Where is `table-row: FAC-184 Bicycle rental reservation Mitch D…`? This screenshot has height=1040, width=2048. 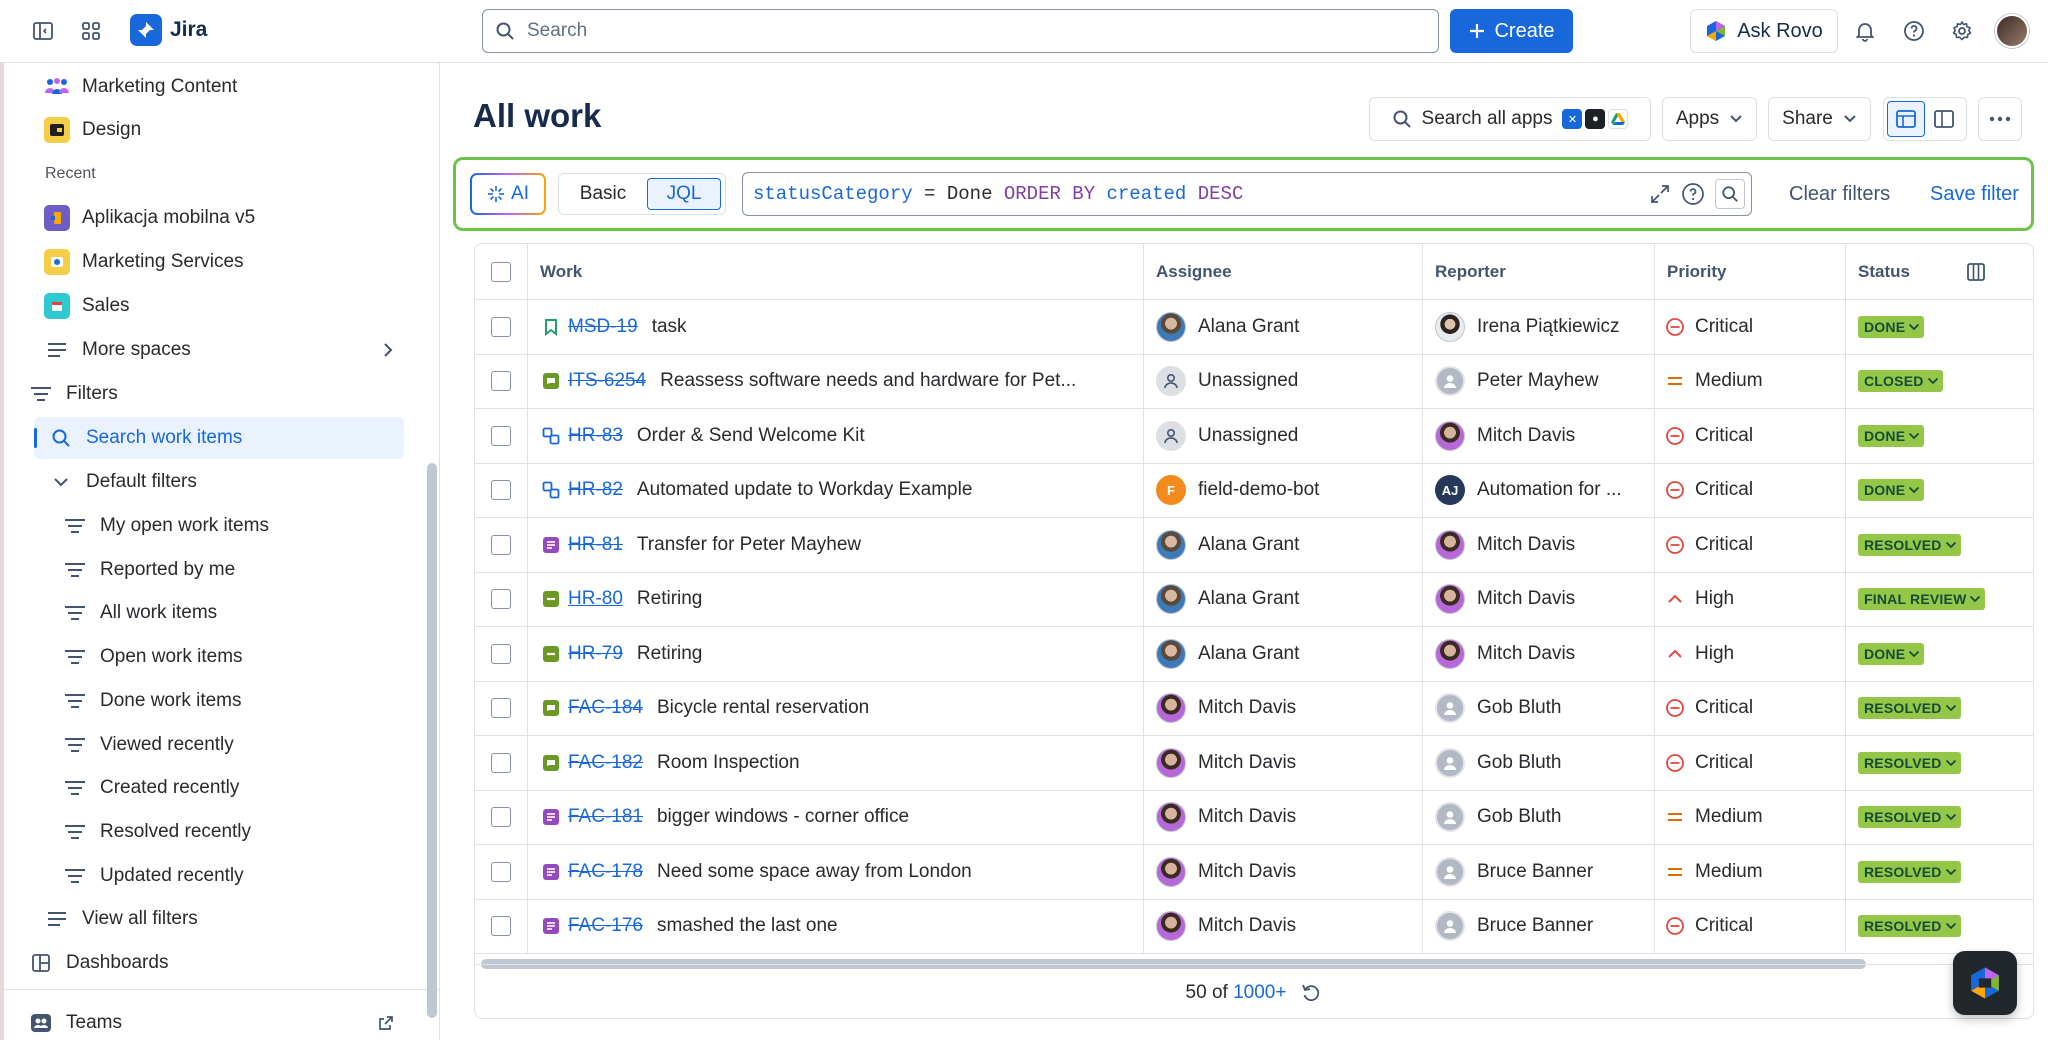 table-row: FAC-184 Bicycle rental reservation Mitch D… is located at coordinates (1254, 708).